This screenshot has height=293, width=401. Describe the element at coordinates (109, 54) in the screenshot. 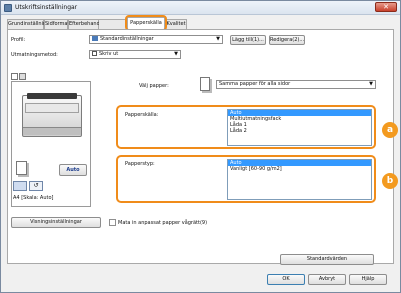

I see `output-method-value: Skriv ut` at that location.